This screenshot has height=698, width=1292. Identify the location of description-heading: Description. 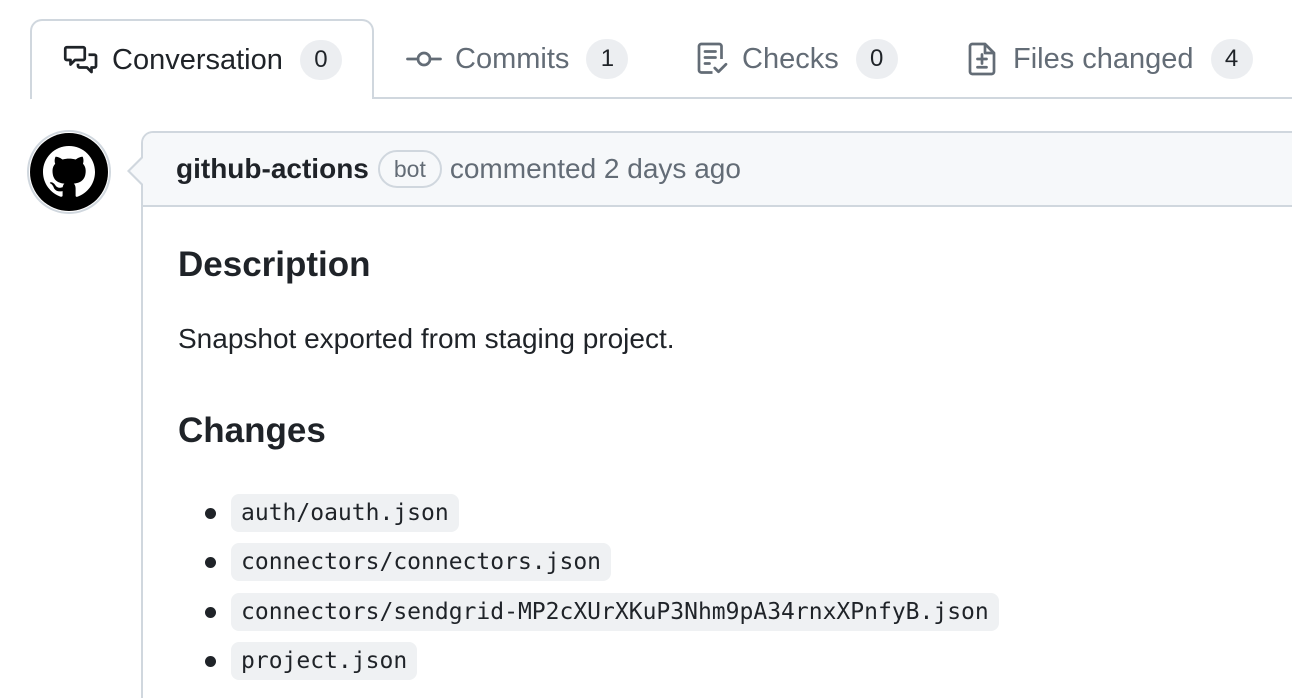
(274, 264).